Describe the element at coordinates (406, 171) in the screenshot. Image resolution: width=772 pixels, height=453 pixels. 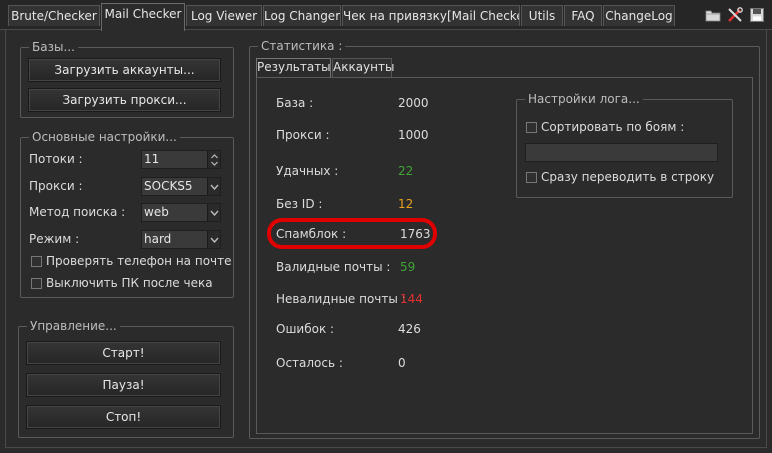
I see `stat-success-value: 22` at that location.